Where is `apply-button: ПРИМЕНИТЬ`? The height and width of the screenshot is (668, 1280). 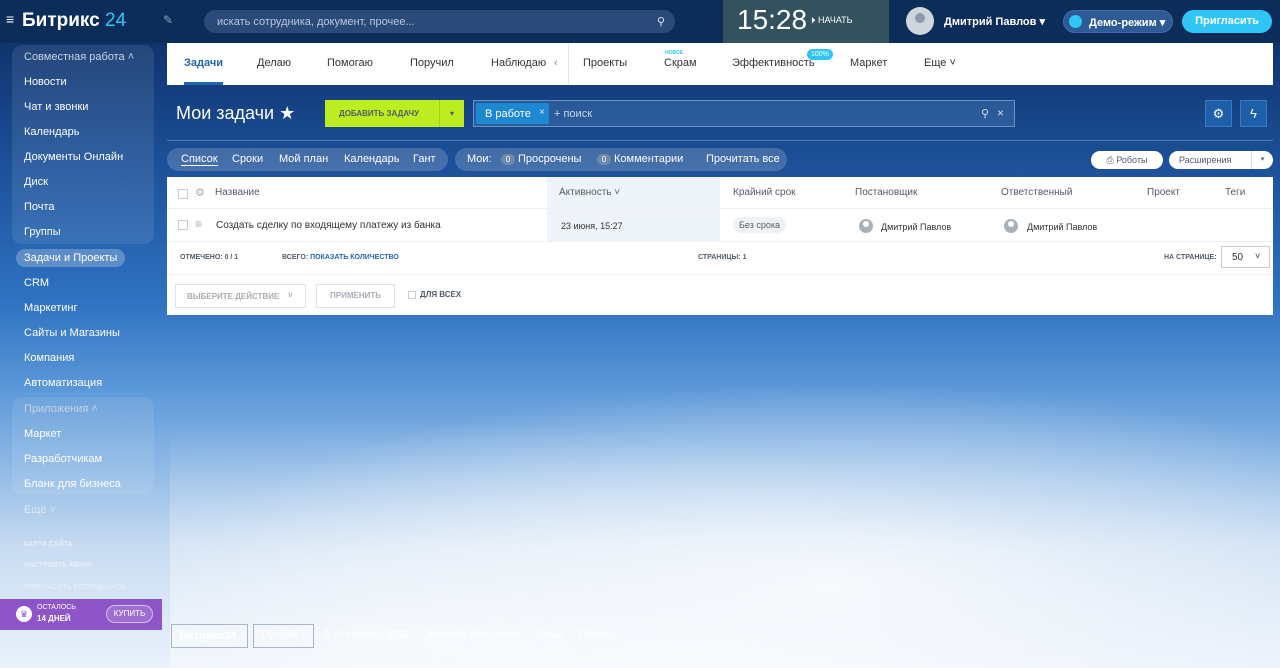
apply-button: ПРИМЕНИТЬ is located at coordinates (355, 296).